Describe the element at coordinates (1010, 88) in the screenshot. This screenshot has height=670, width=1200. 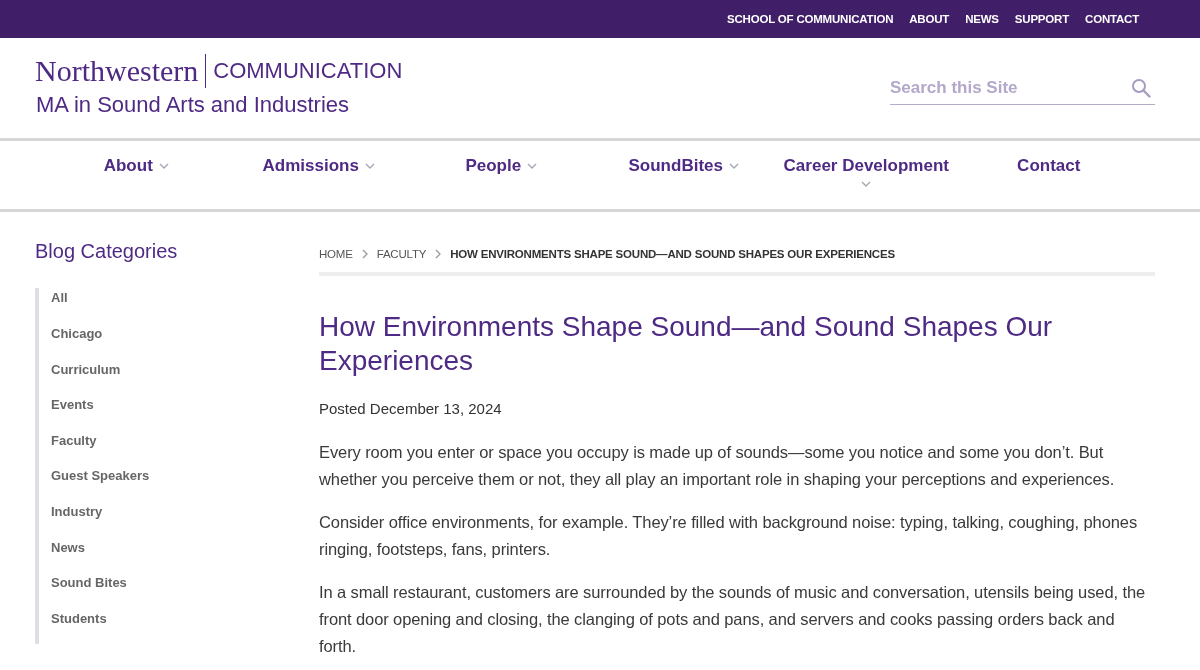
I see `search-field: Search this Site` at that location.